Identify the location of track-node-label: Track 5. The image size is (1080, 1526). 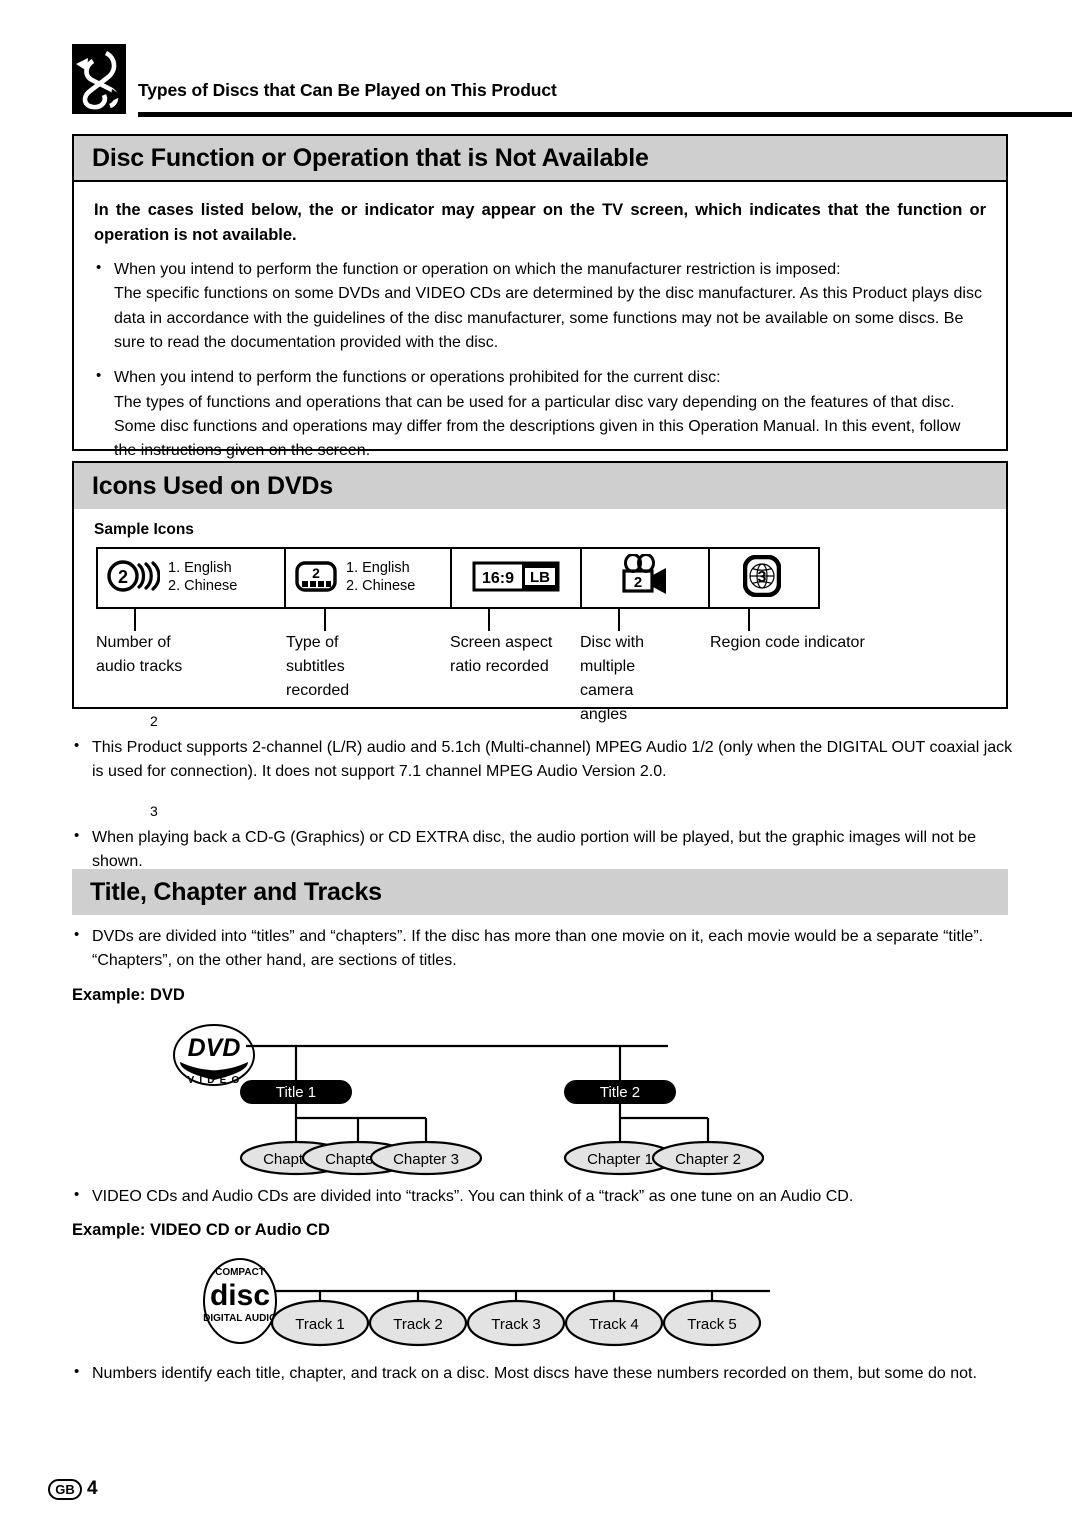
(711, 1324).